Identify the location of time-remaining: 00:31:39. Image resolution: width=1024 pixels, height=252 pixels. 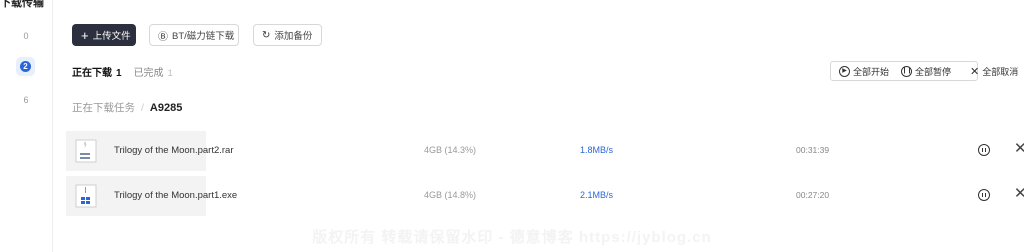
(813, 150).